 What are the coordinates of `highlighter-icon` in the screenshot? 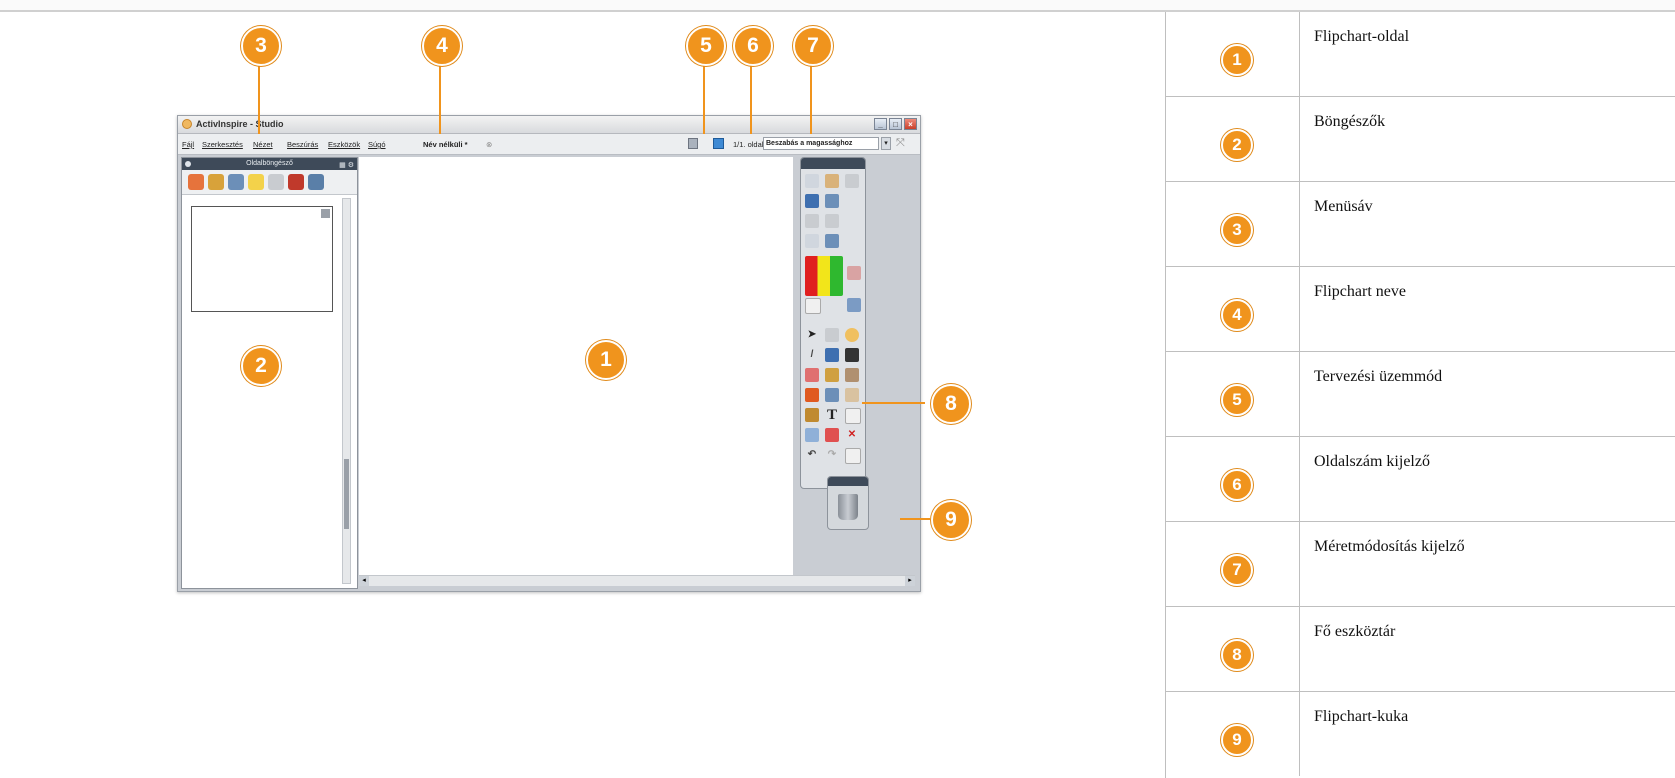 It's located at (832, 355).